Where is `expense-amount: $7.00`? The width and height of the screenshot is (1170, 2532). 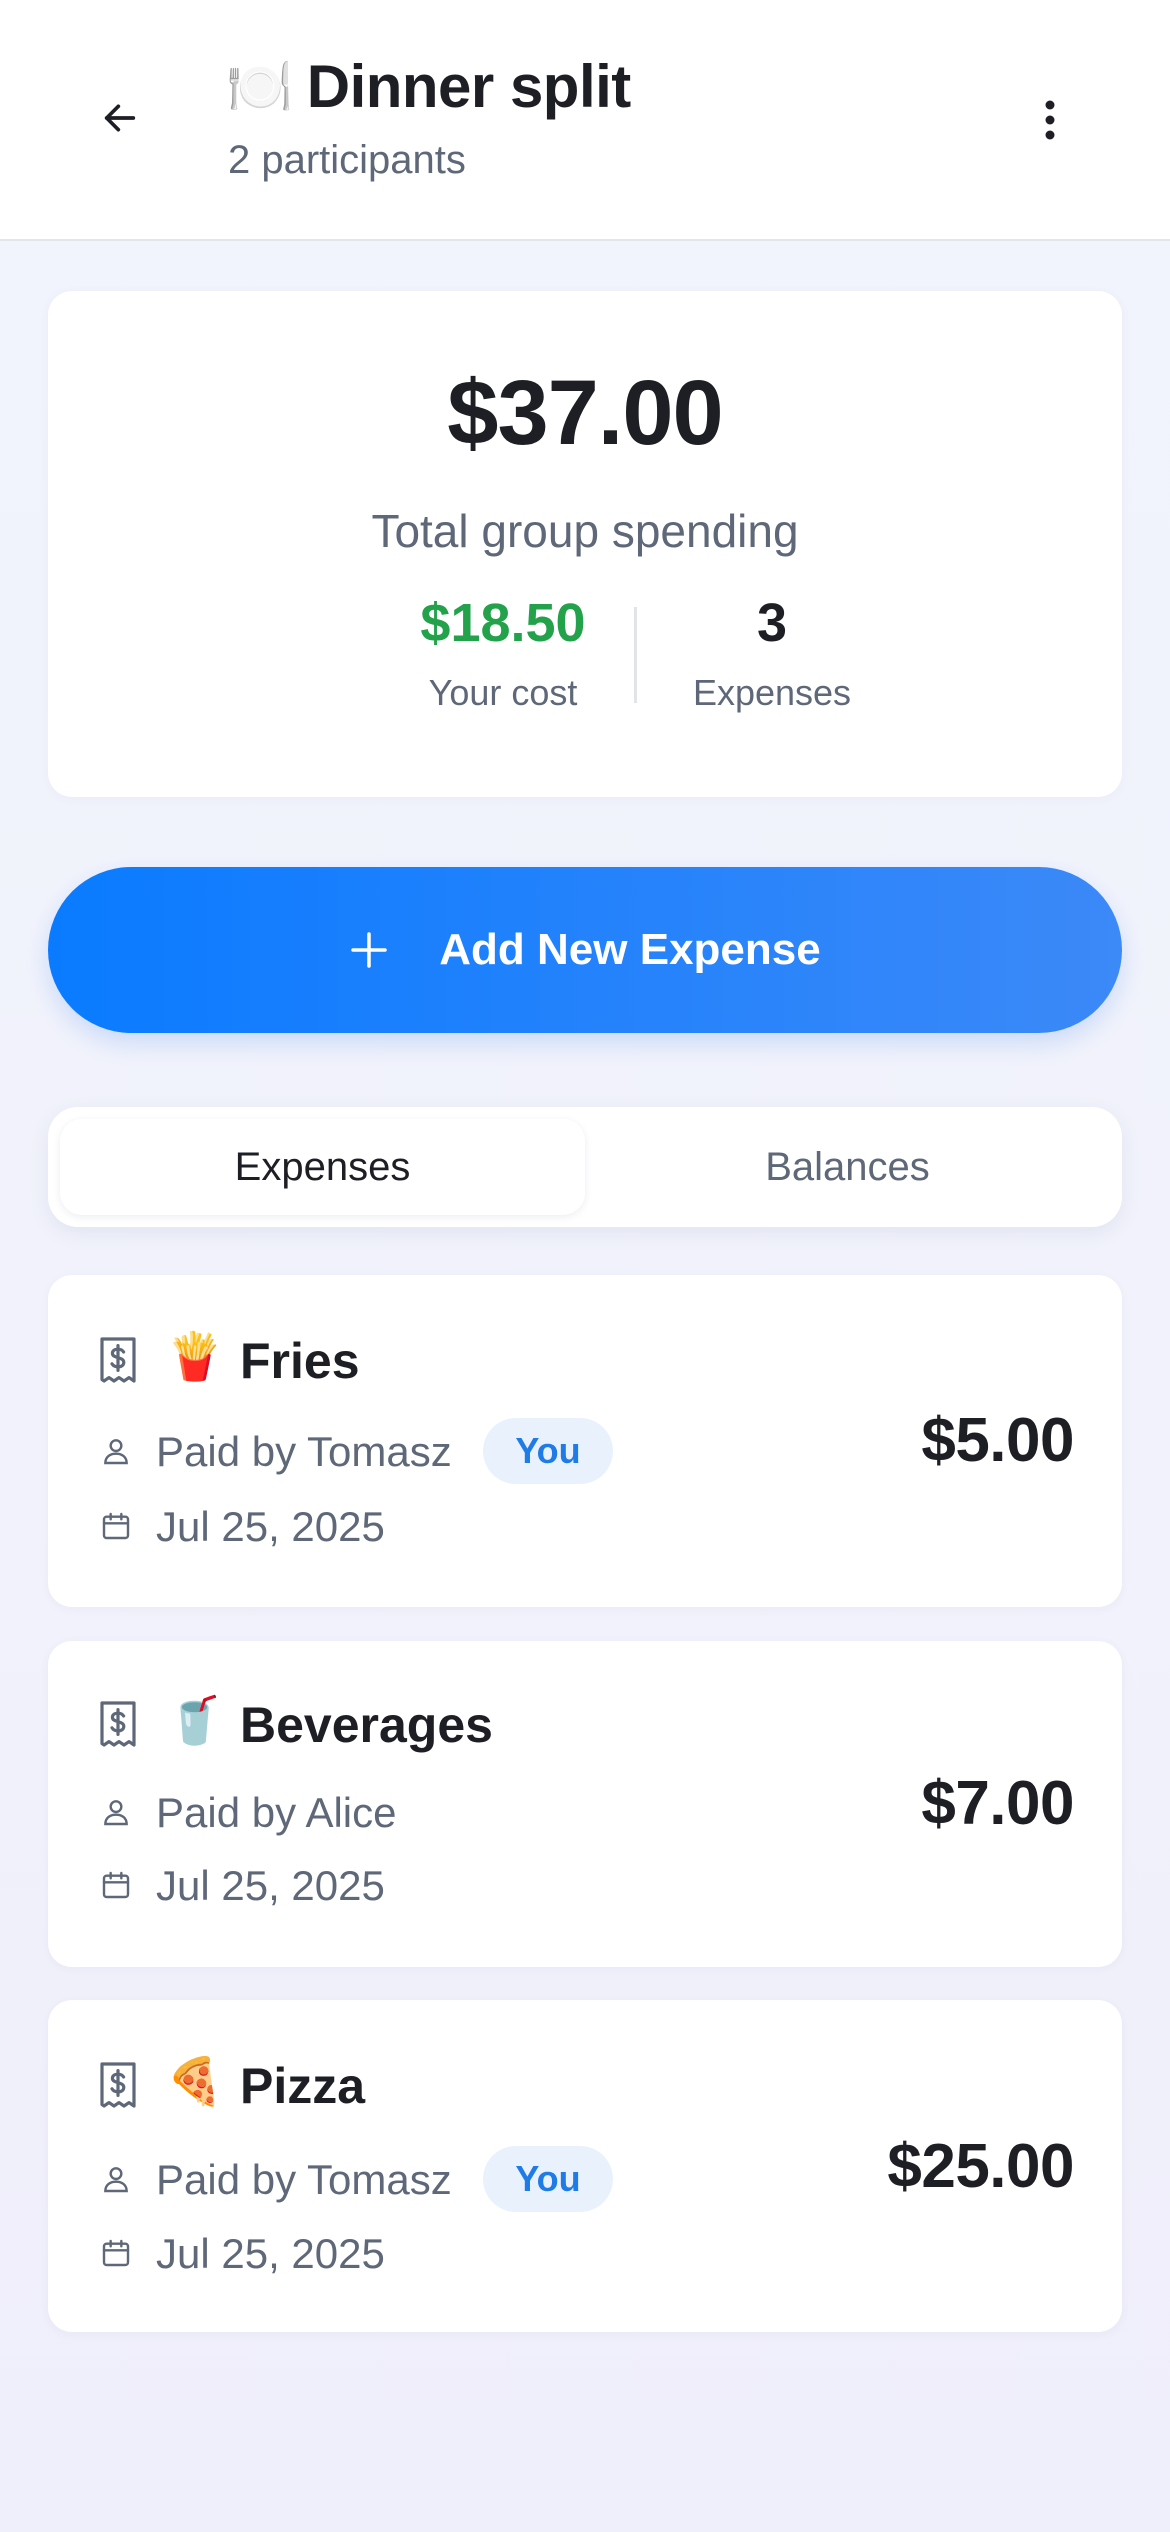 expense-amount: $7.00 is located at coordinates (997, 1803).